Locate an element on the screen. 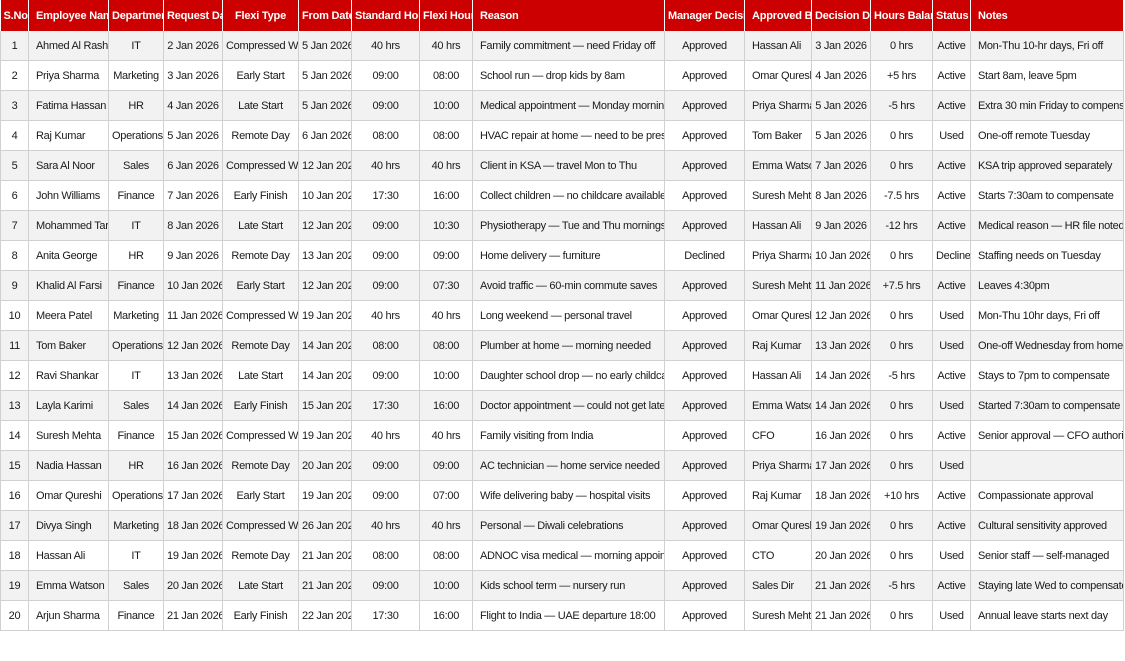 The height and width of the screenshot is (661, 1125). cell-manager-decision: Declined is located at coordinates (704, 255).